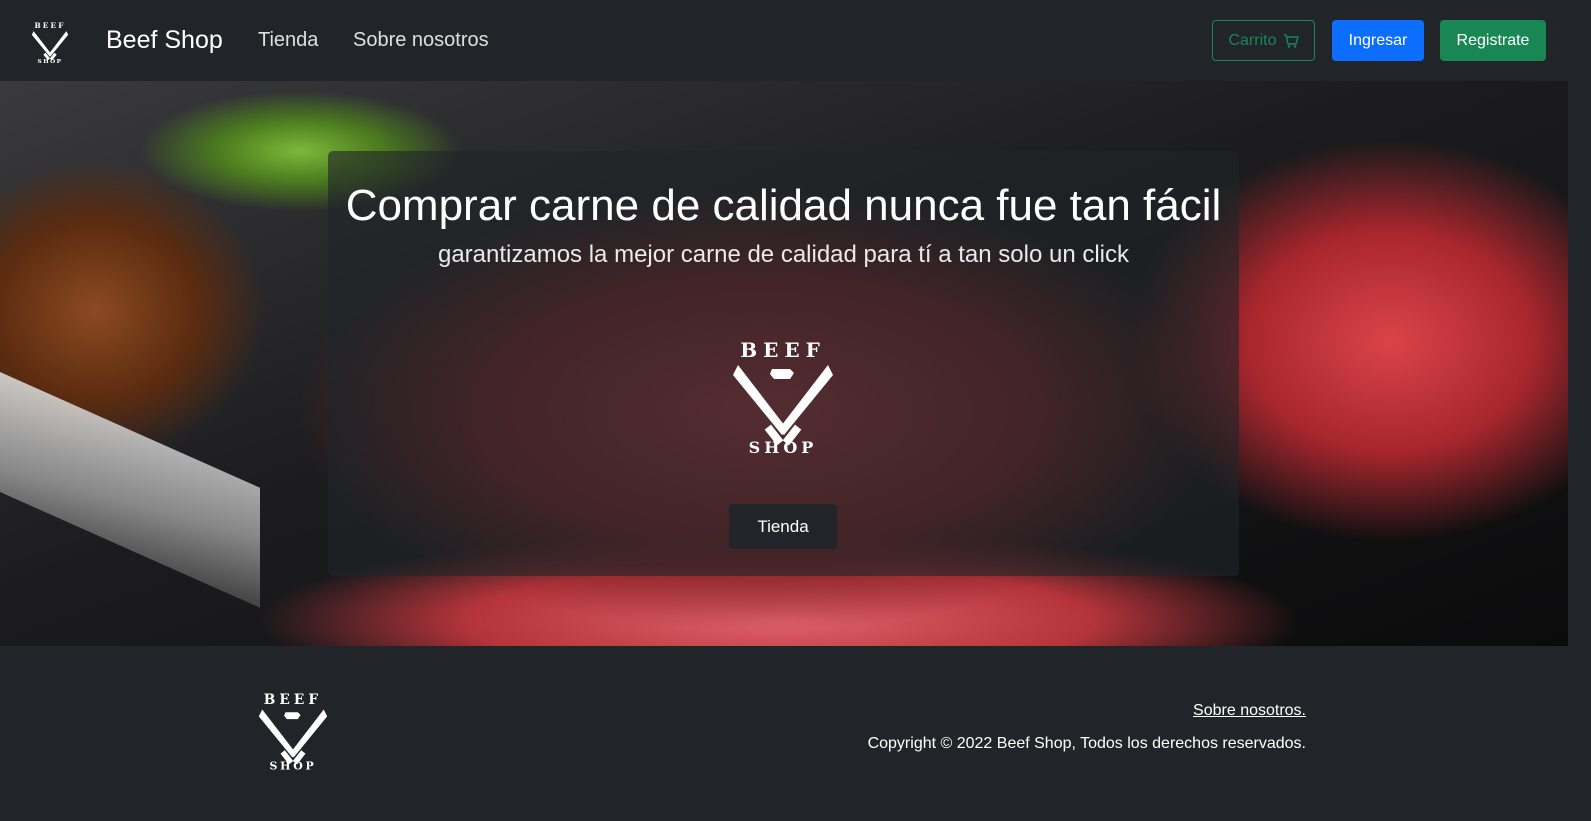 This screenshot has width=1591, height=821. Describe the element at coordinates (1252, 40) in the screenshot. I see `cart-button-label: Carrito` at that location.